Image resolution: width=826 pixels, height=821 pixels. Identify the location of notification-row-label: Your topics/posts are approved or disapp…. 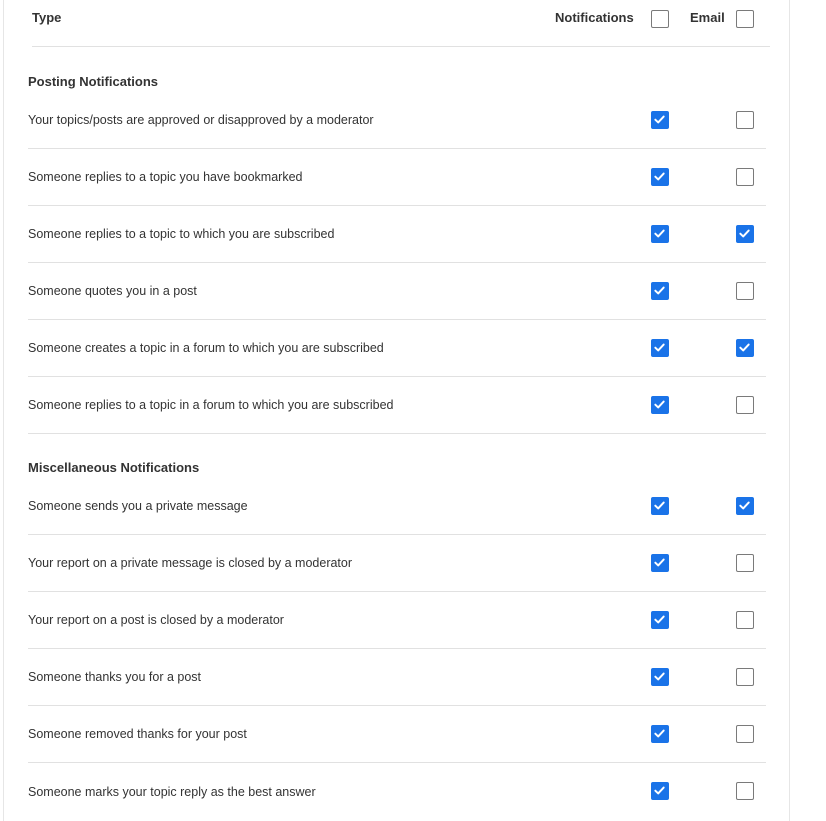
(201, 120).